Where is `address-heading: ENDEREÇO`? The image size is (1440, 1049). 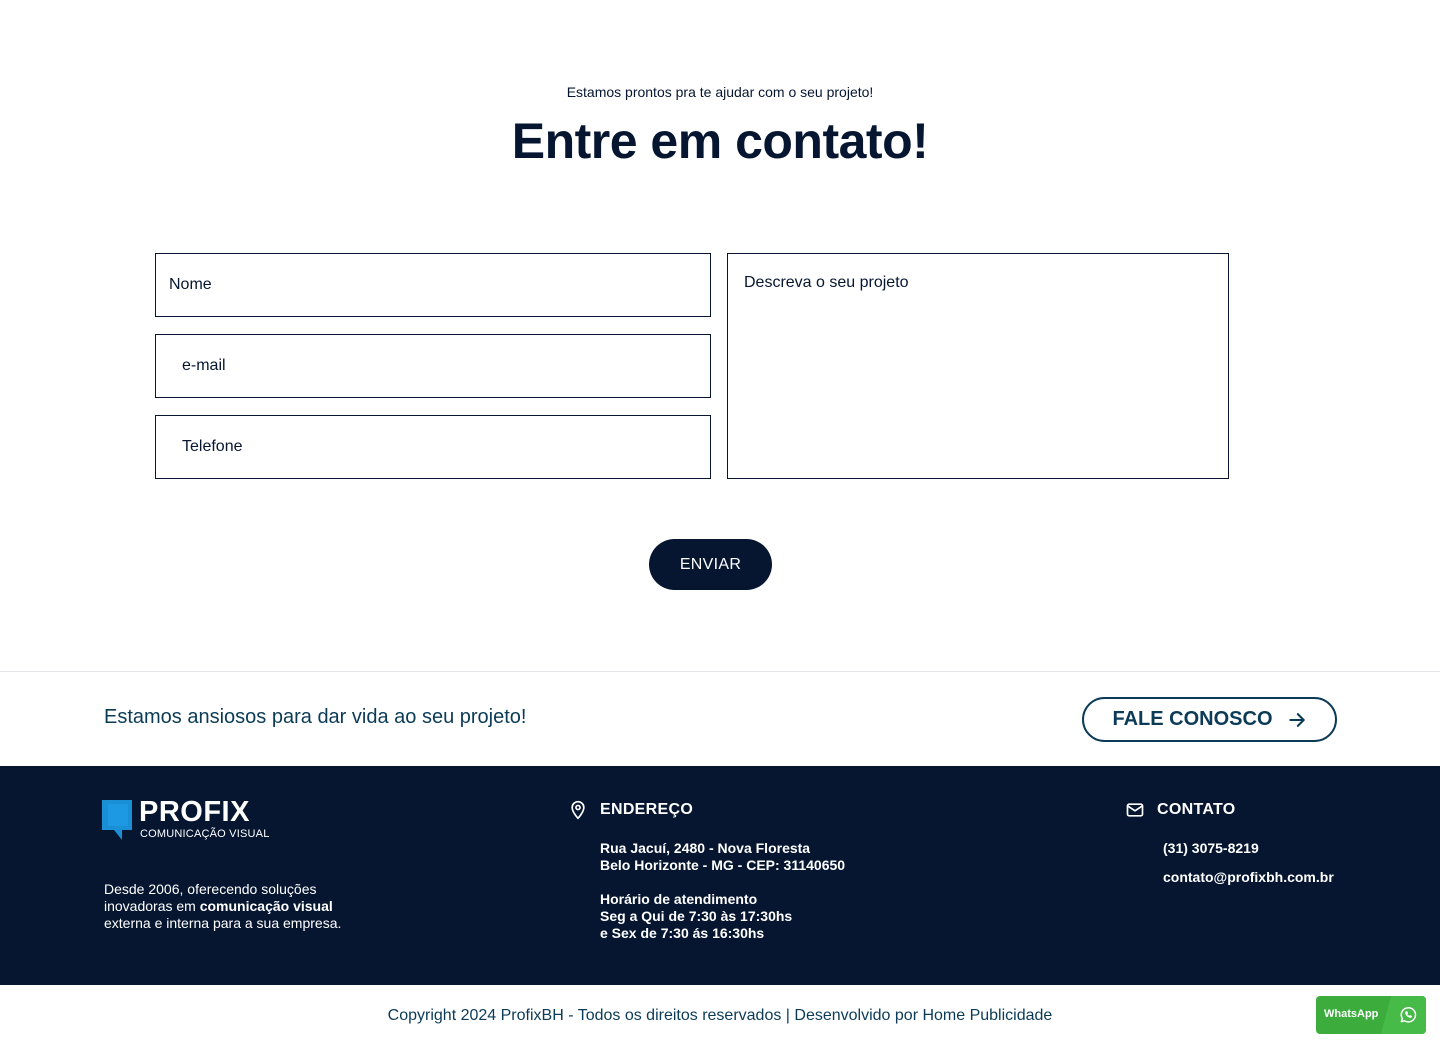
address-heading: ENDEREÇO is located at coordinates (630, 810).